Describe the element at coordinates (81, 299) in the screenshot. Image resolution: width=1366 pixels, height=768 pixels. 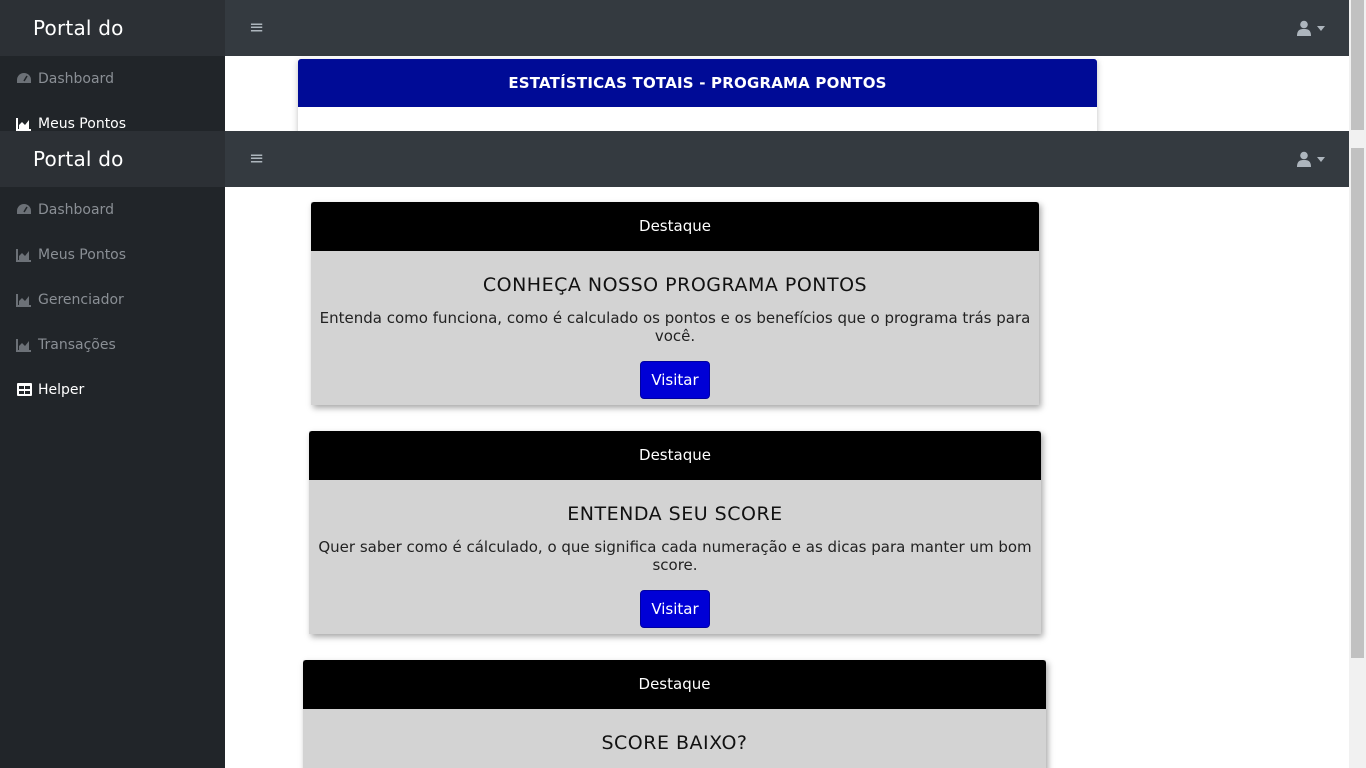
I see `sidebar-item-label: Gerenciador` at that location.